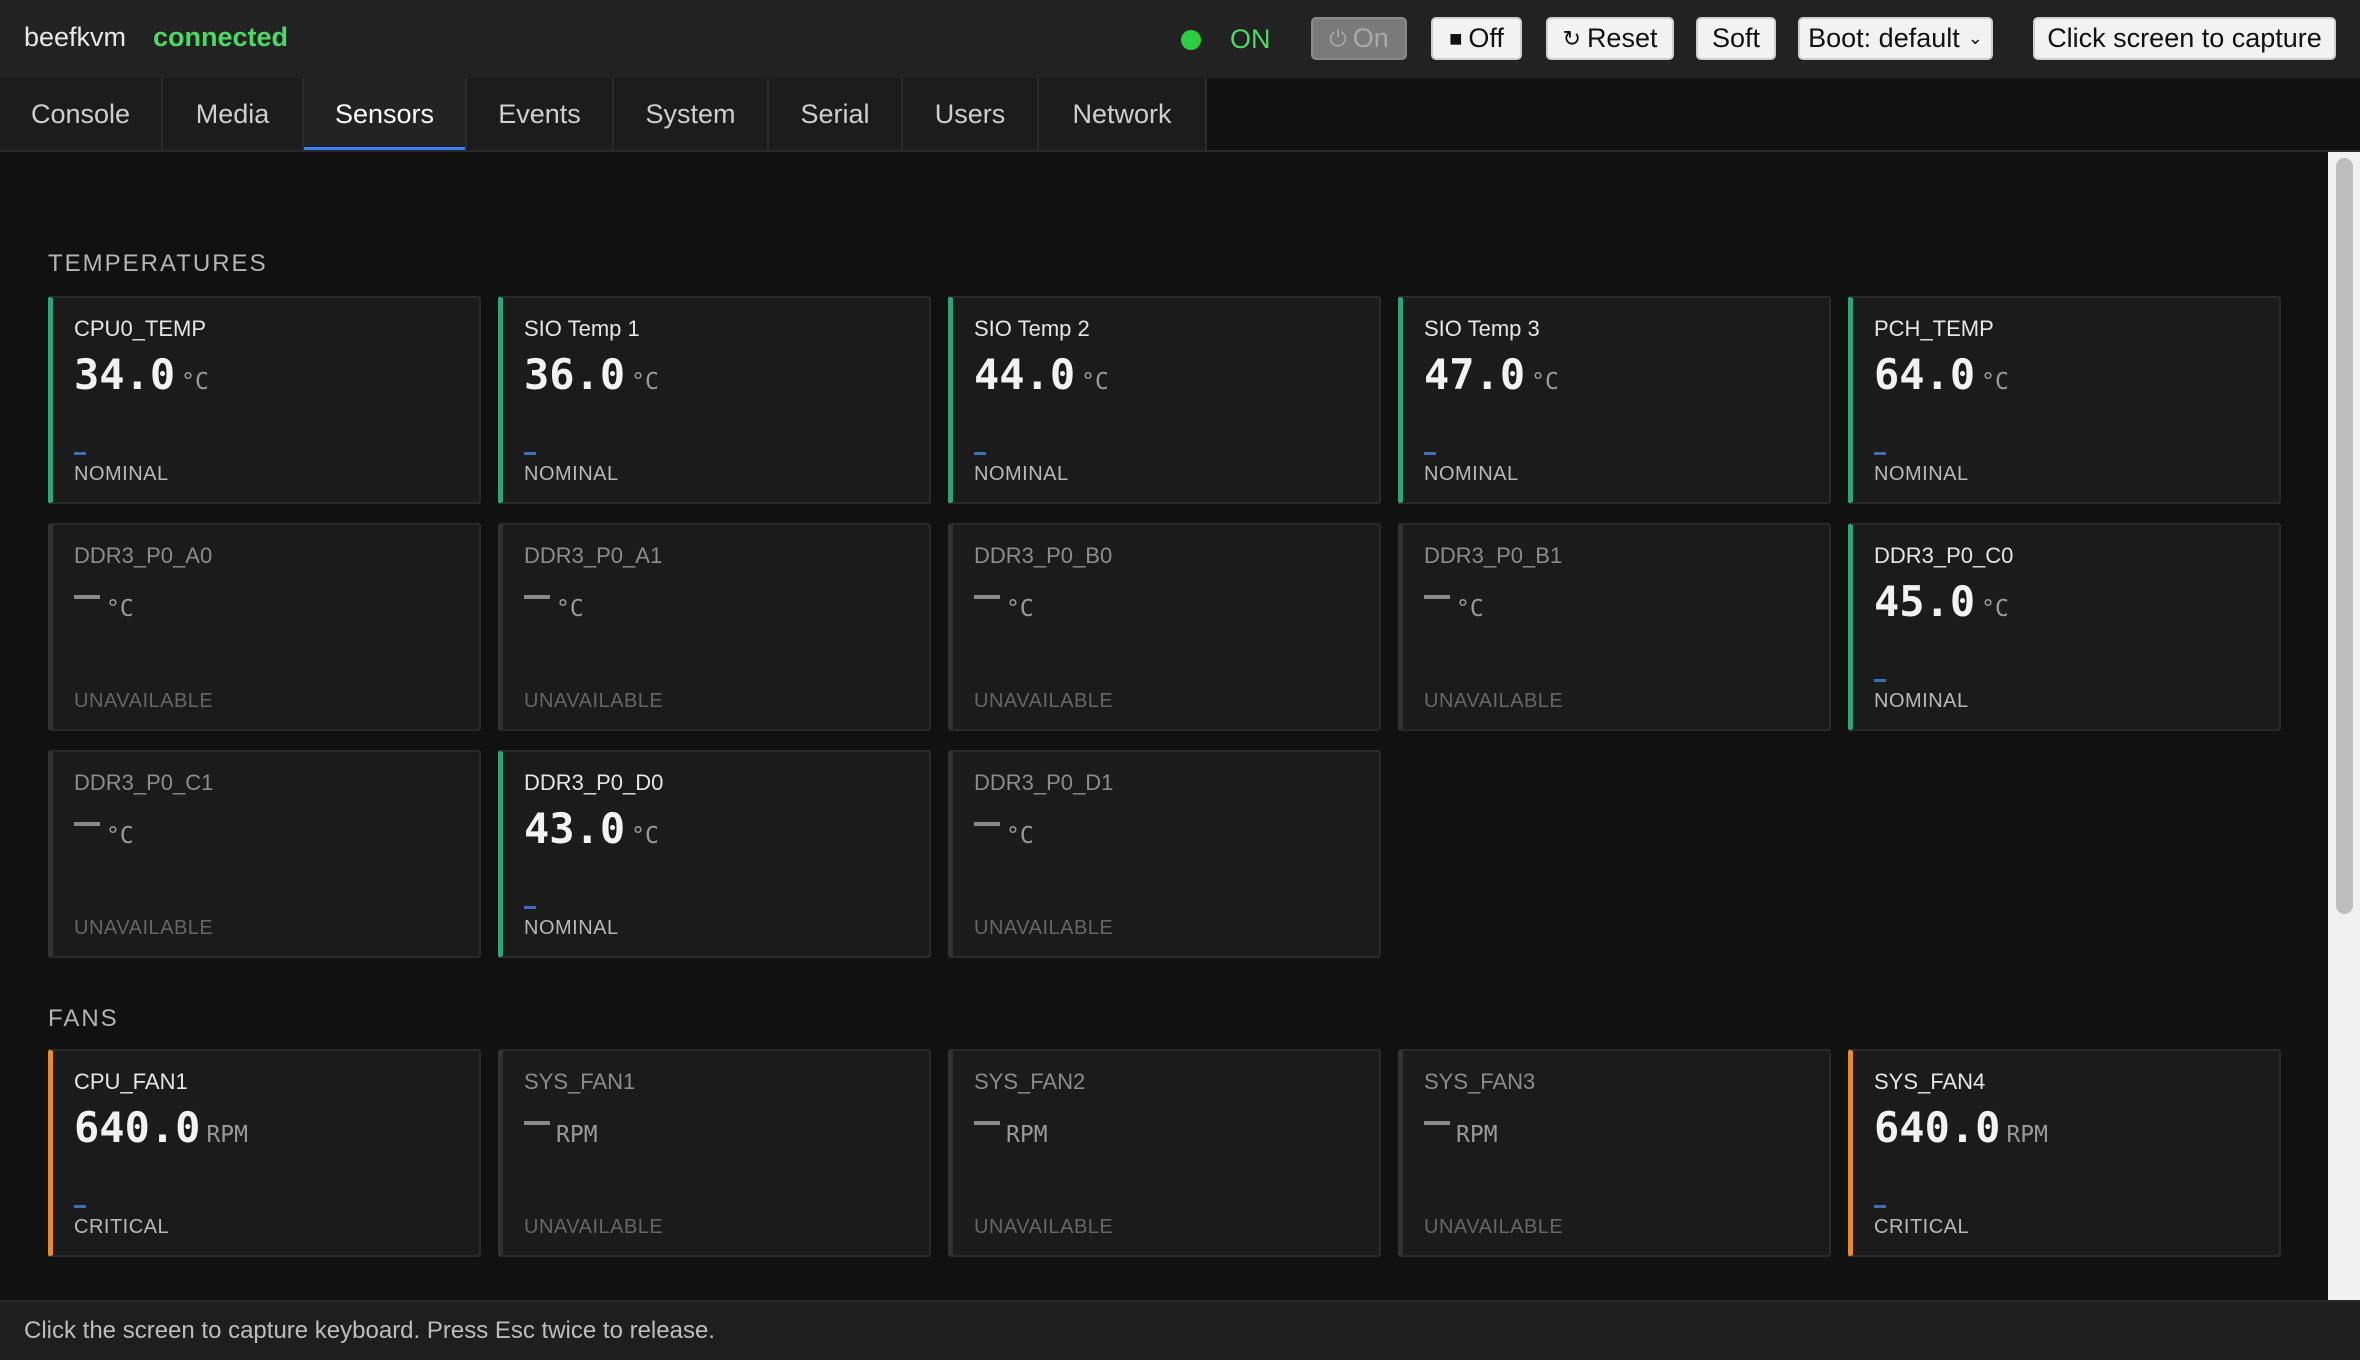 The image size is (2360, 1360). I want to click on reset-button: ↻ Reset, so click(1610, 38).